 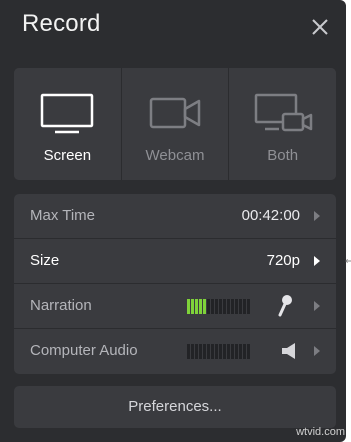 I want to click on size-row: Size 720p, so click(x=175, y=261).